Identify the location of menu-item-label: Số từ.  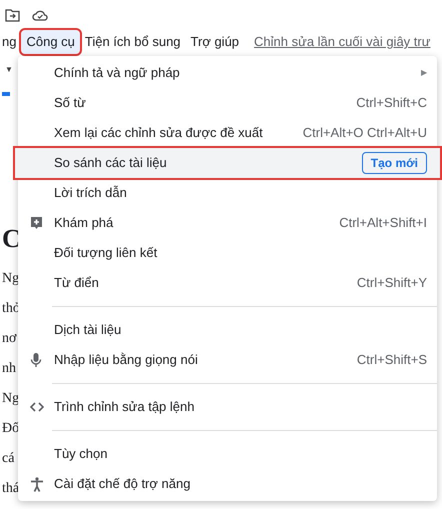
(70, 103).